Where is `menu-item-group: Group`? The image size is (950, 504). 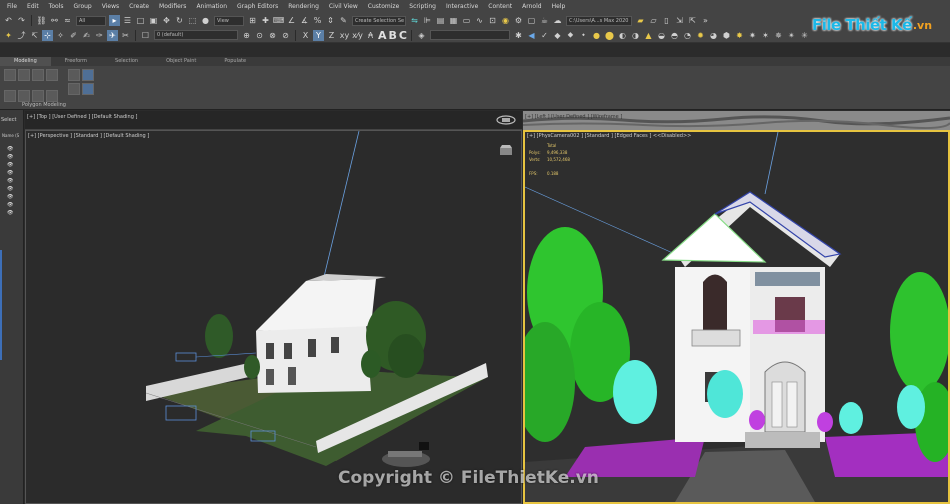 menu-item-group: Group is located at coordinates (82, 6).